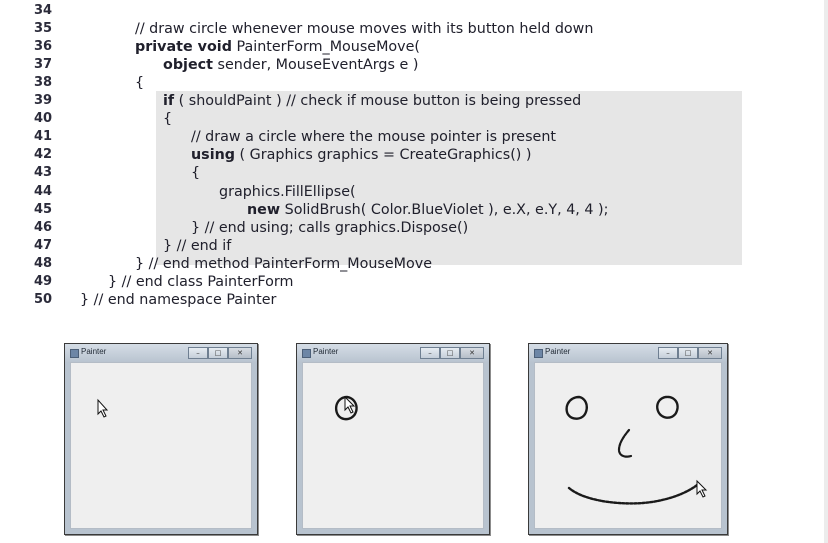  I want to click on code-line: 47 } // end if, so click(414, 246).